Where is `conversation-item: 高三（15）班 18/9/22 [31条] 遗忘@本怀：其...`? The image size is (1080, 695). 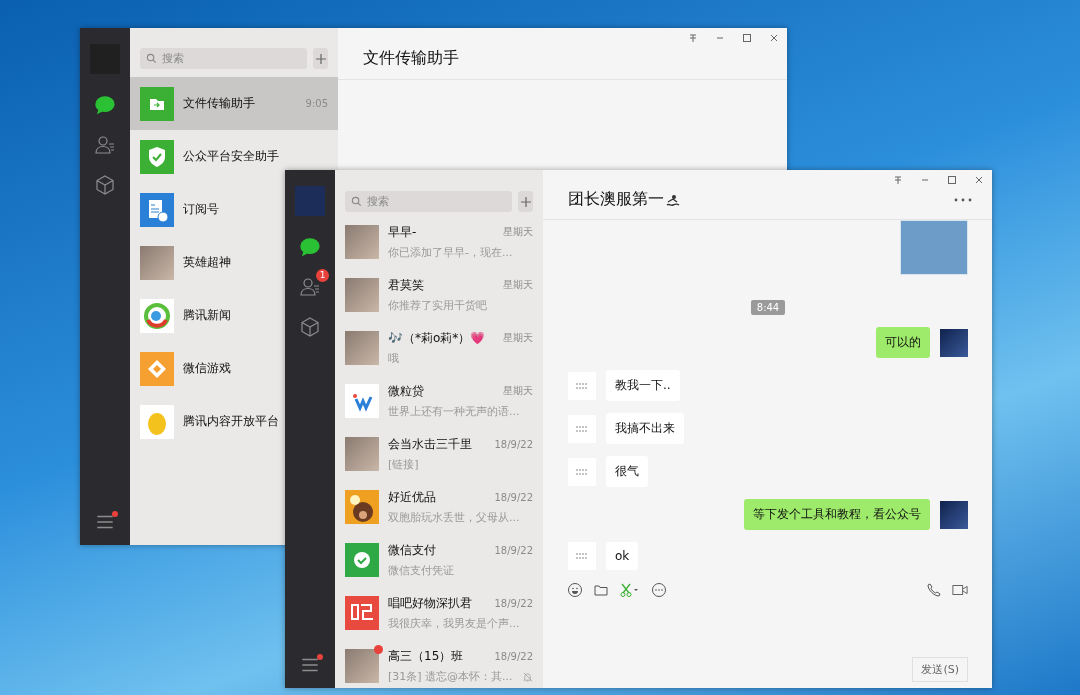 conversation-item: 高三（15）班 18/9/22 [31条] 遗忘@本怀：其... is located at coordinates (439, 663).